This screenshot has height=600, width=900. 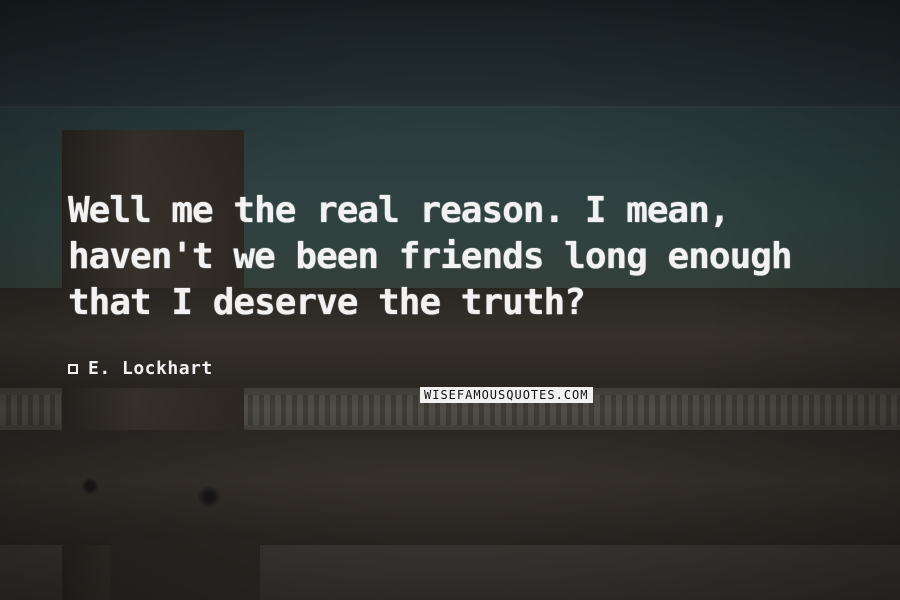 I want to click on author-name: E. Lockhart, so click(x=150, y=368).